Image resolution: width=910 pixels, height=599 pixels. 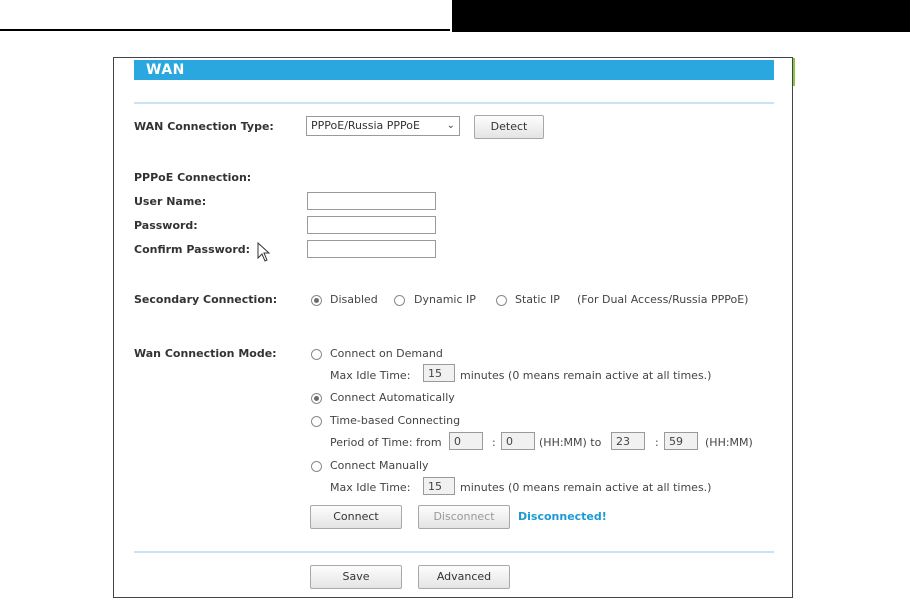 What do you see at coordinates (316, 398) in the screenshot?
I see `radio-connect-automatically` at bounding box center [316, 398].